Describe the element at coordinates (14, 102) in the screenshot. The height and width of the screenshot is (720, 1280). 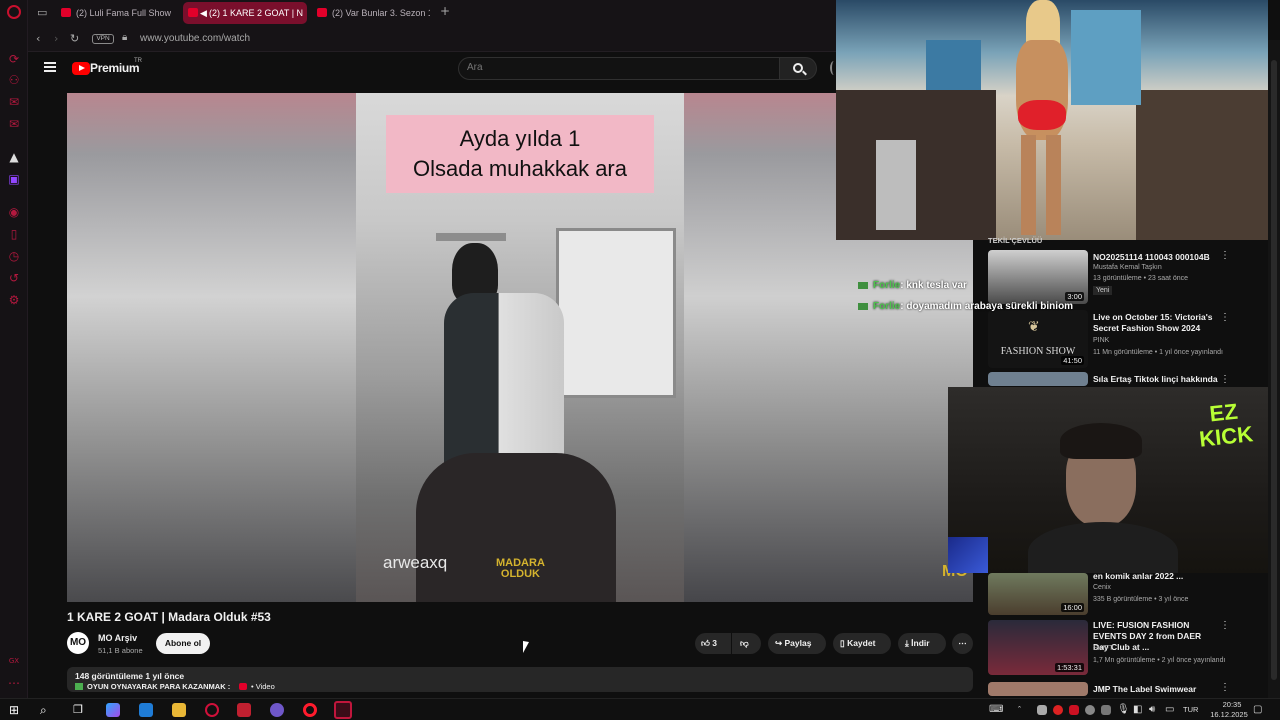
I see `messenger-icon: ✉` at that location.